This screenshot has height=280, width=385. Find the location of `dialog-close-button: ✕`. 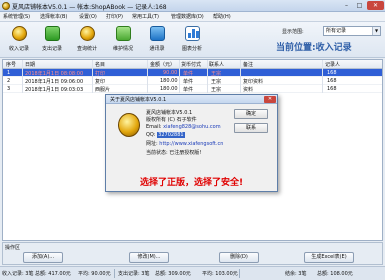

dialog-close-button: ✕ is located at coordinates (270, 99).